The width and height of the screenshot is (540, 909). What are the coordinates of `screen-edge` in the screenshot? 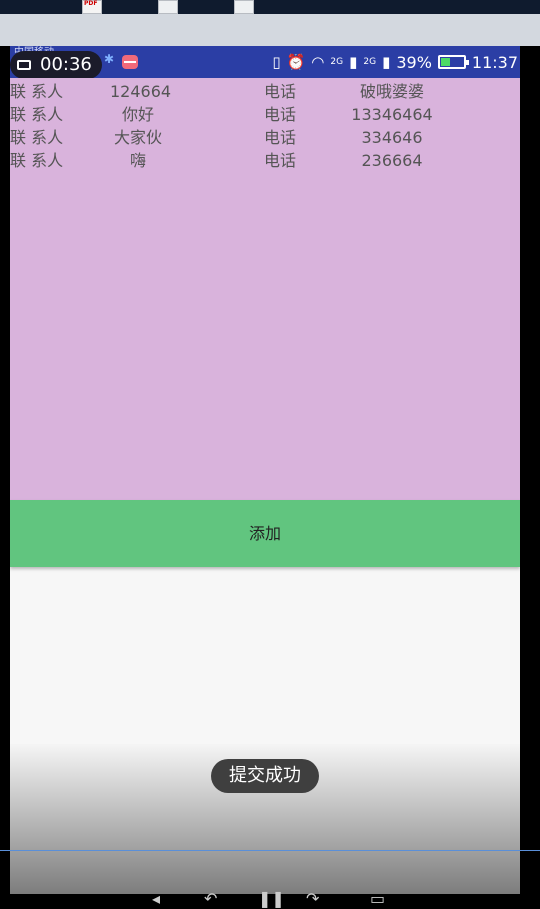 It's located at (530, 470).